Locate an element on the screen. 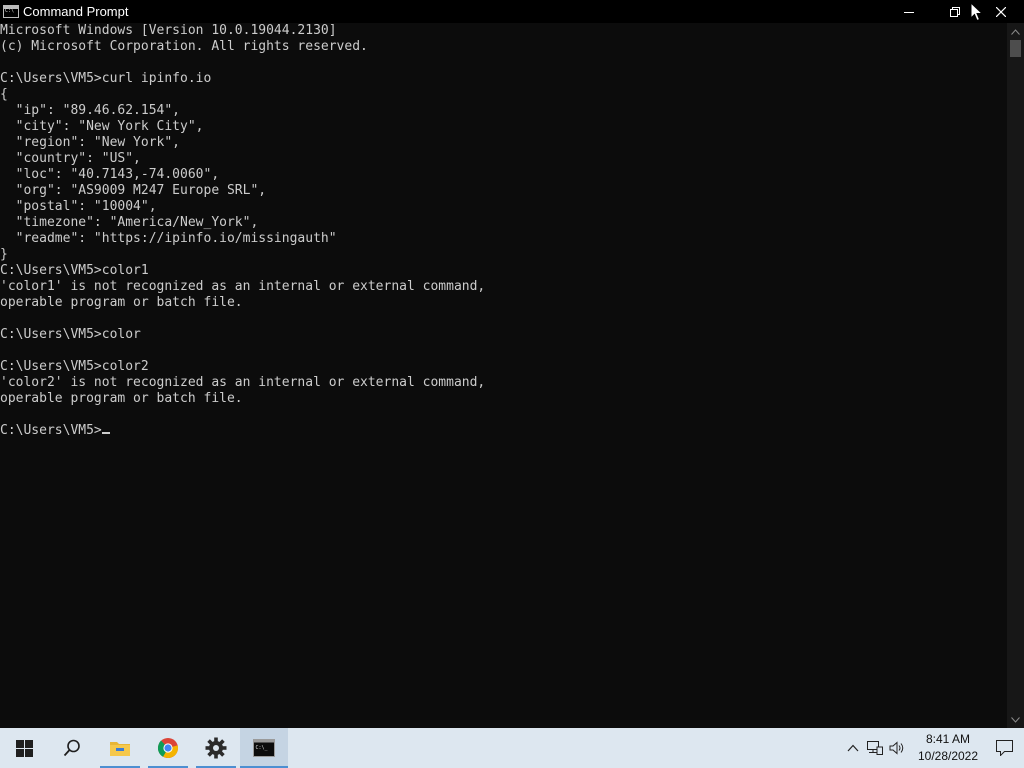  chrome-icon is located at coordinates (168, 748).